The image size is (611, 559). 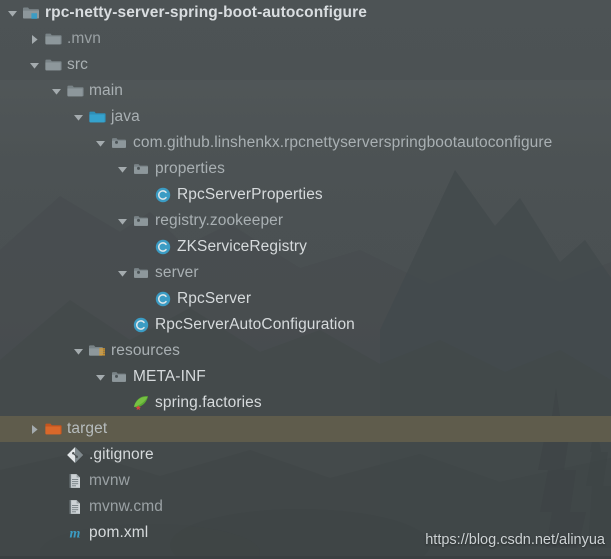 I want to click on tree-row-label: server, so click(x=177, y=272).